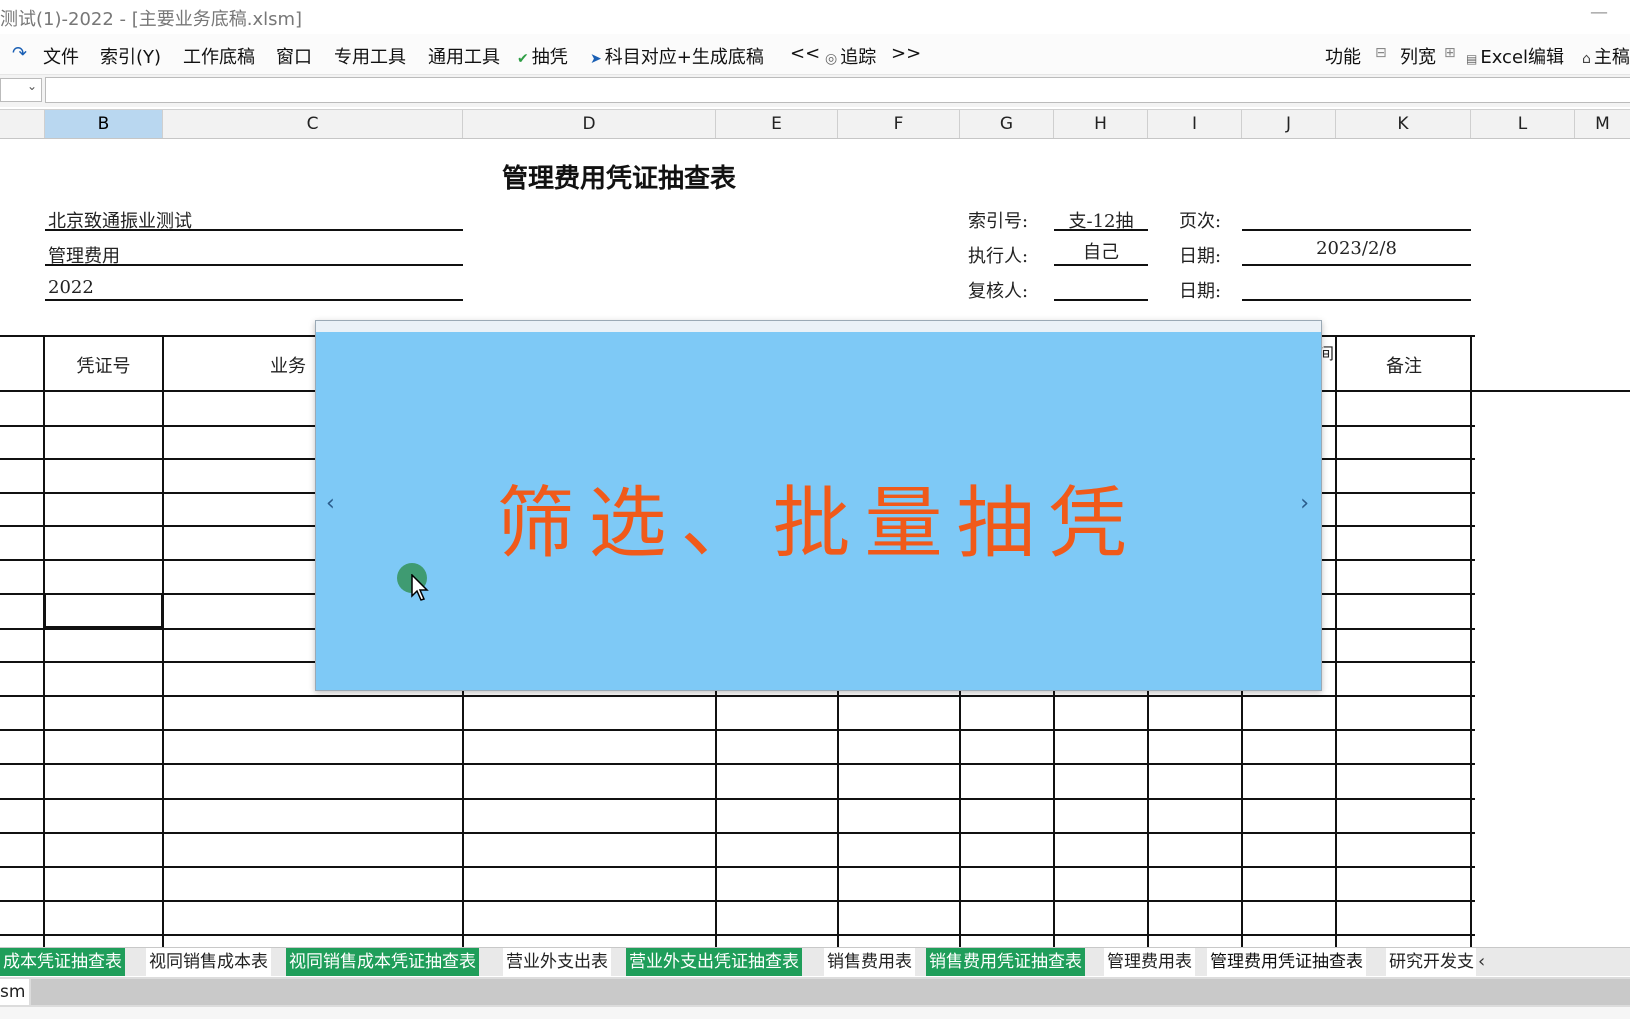 The image size is (1630, 1019). I want to click on status-file-label: sm, so click(14, 992).